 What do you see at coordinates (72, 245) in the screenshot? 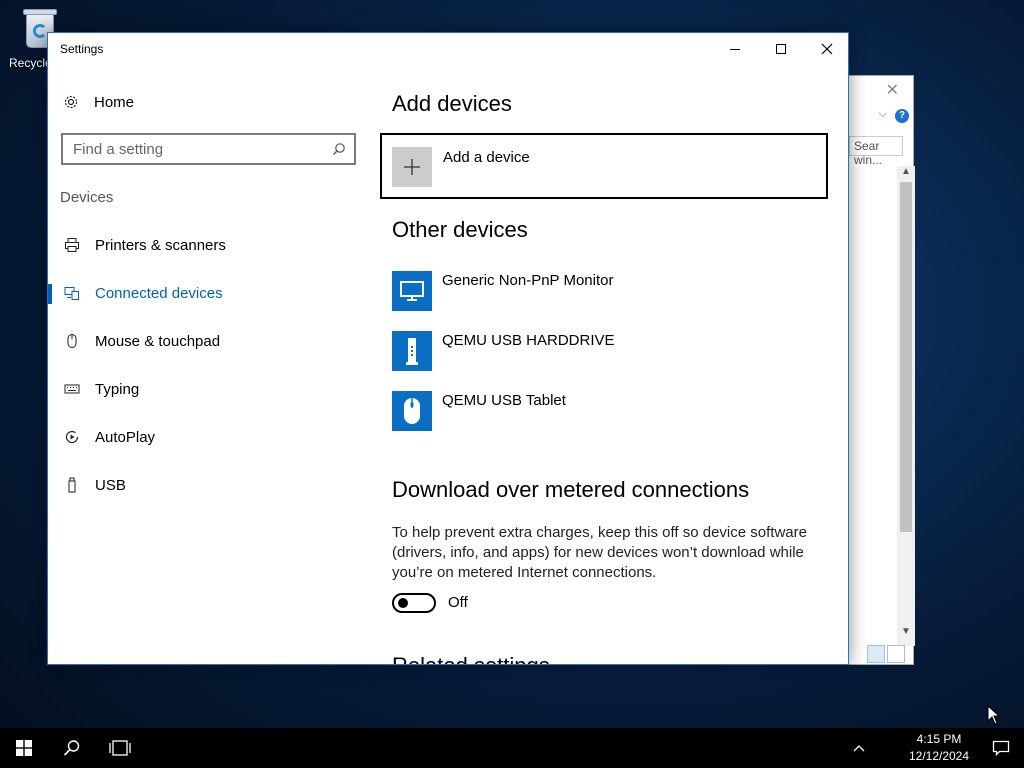
I see `printer-icon` at bounding box center [72, 245].